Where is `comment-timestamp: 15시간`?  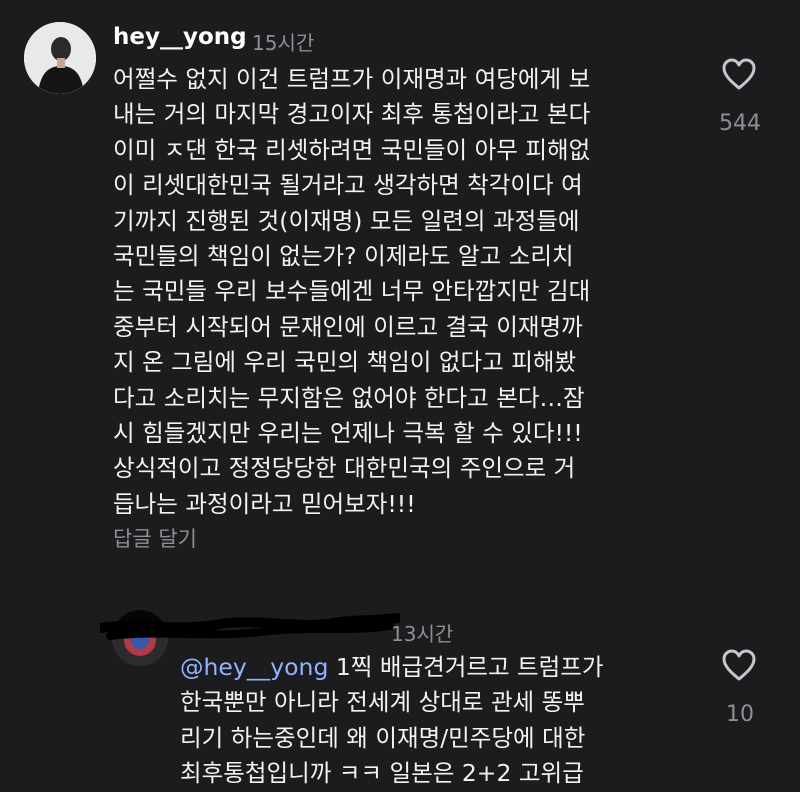
comment-timestamp: 15시간 is located at coordinates (283, 43).